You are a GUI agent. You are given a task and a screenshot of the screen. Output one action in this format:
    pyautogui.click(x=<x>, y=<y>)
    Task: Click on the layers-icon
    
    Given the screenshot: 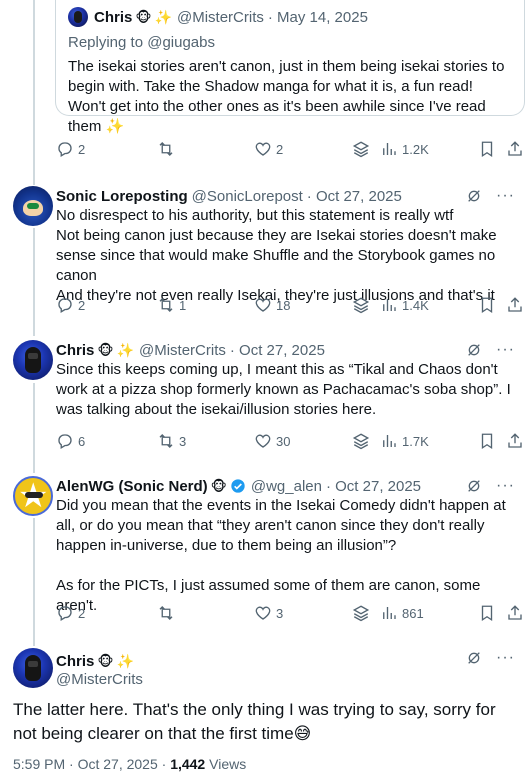 What is the action you would take?
    pyautogui.click(x=361, y=441)
    